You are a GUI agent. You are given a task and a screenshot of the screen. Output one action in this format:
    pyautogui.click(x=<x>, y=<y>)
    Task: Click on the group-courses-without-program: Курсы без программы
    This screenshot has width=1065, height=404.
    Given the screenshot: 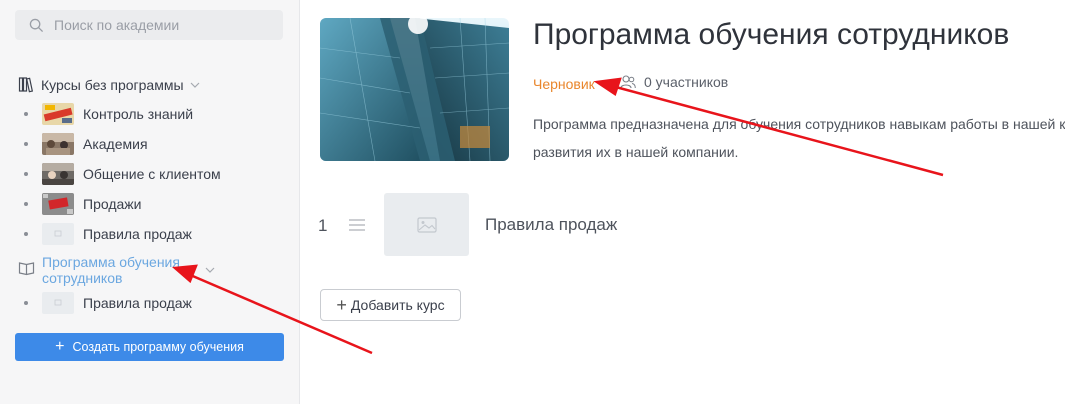 What is the action you would take?
    pyautogui.click(x=109, y=84)
    